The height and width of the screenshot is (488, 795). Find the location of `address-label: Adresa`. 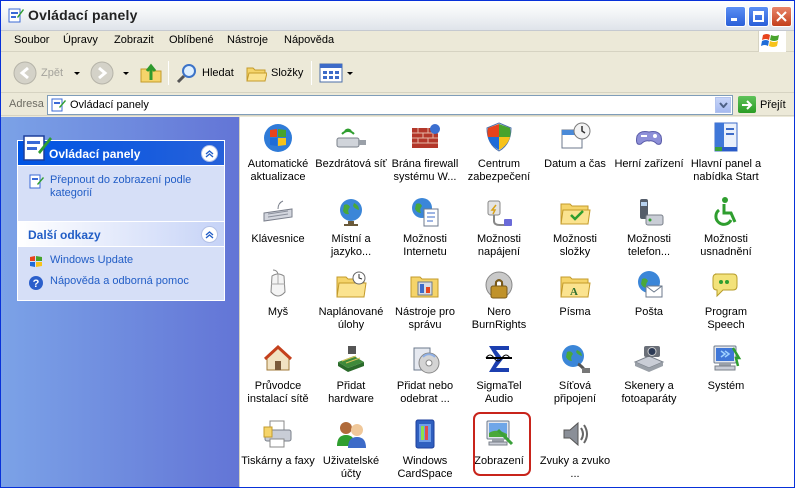

address-label: Adresa is located at coordinates (26, 104).